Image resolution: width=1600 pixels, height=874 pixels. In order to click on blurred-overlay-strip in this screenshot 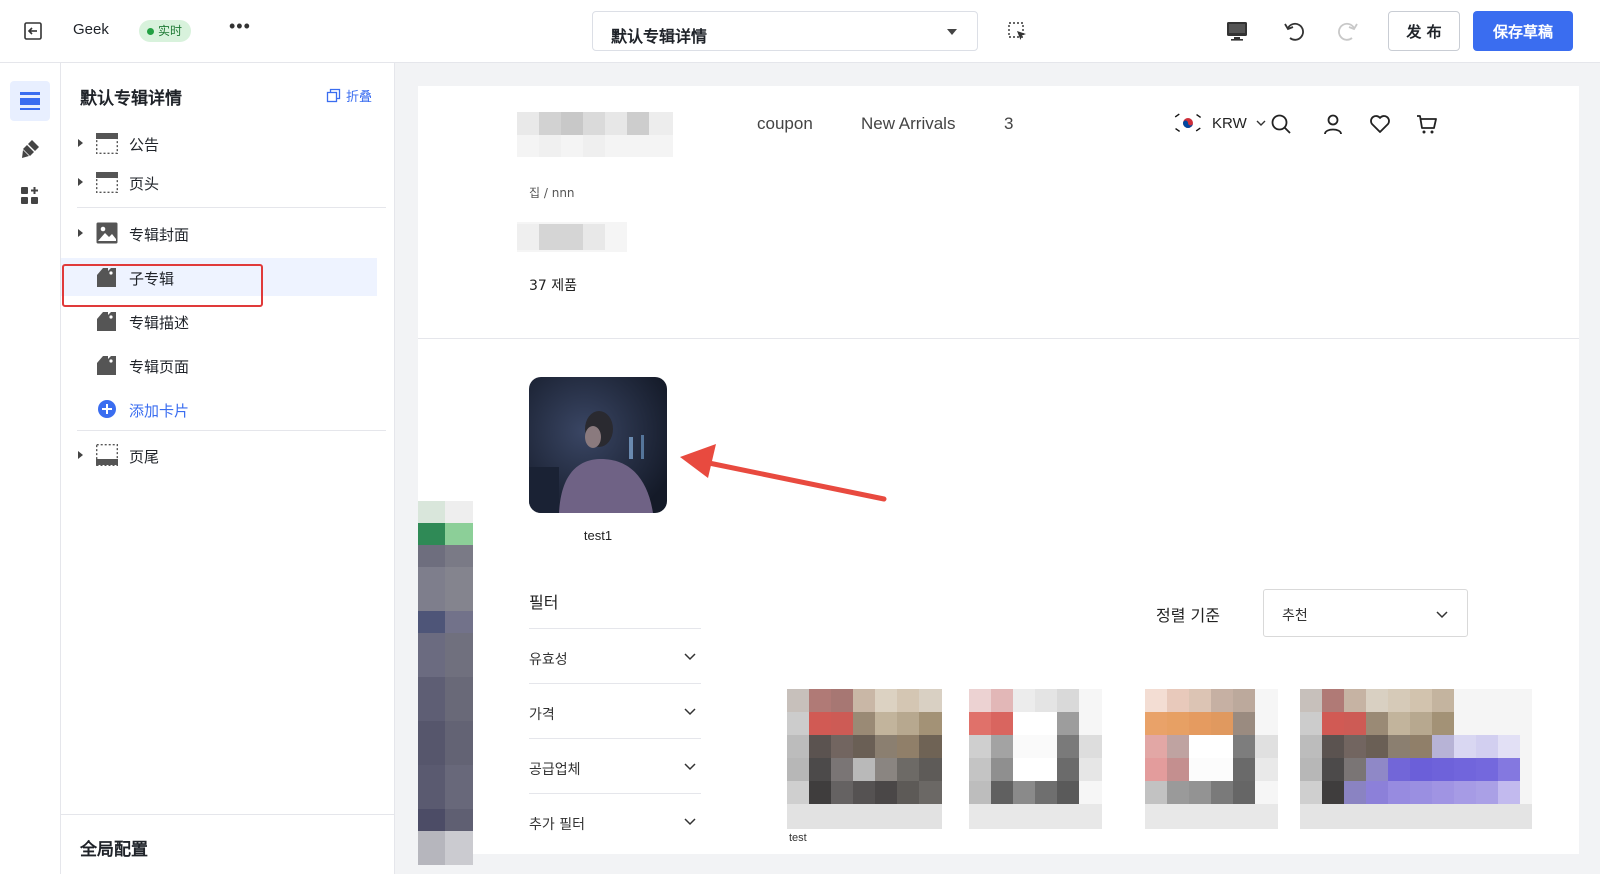, I will do `click(445, 683)`.